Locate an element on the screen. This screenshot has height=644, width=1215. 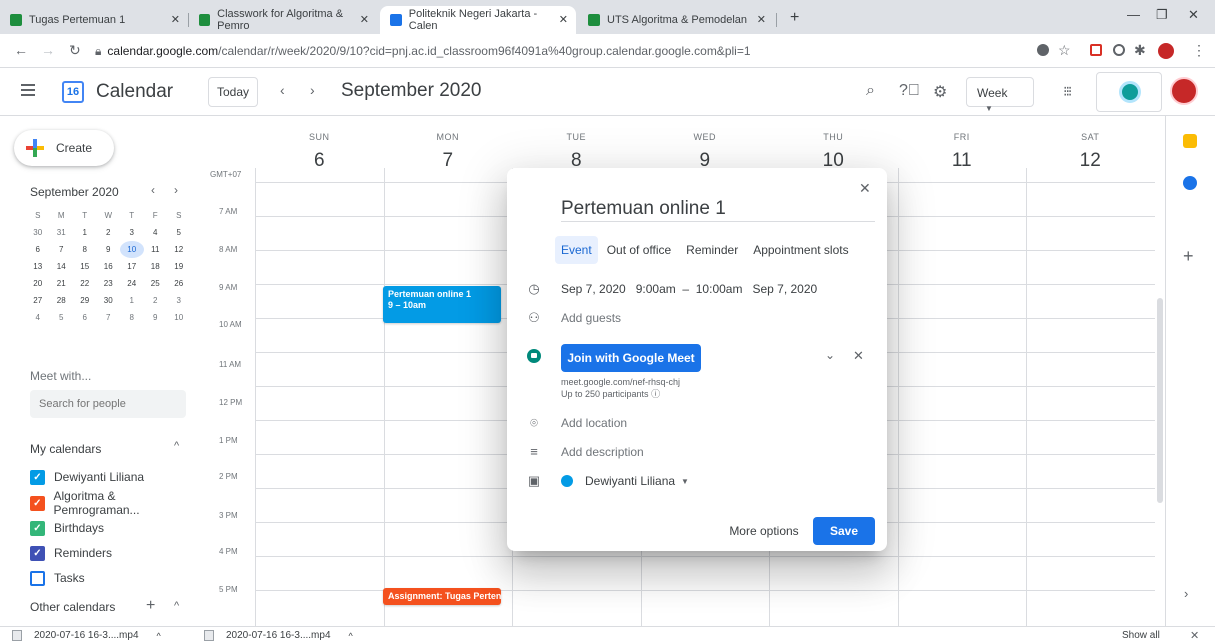
mini-day: 13 is located at coordinates (38, 266).